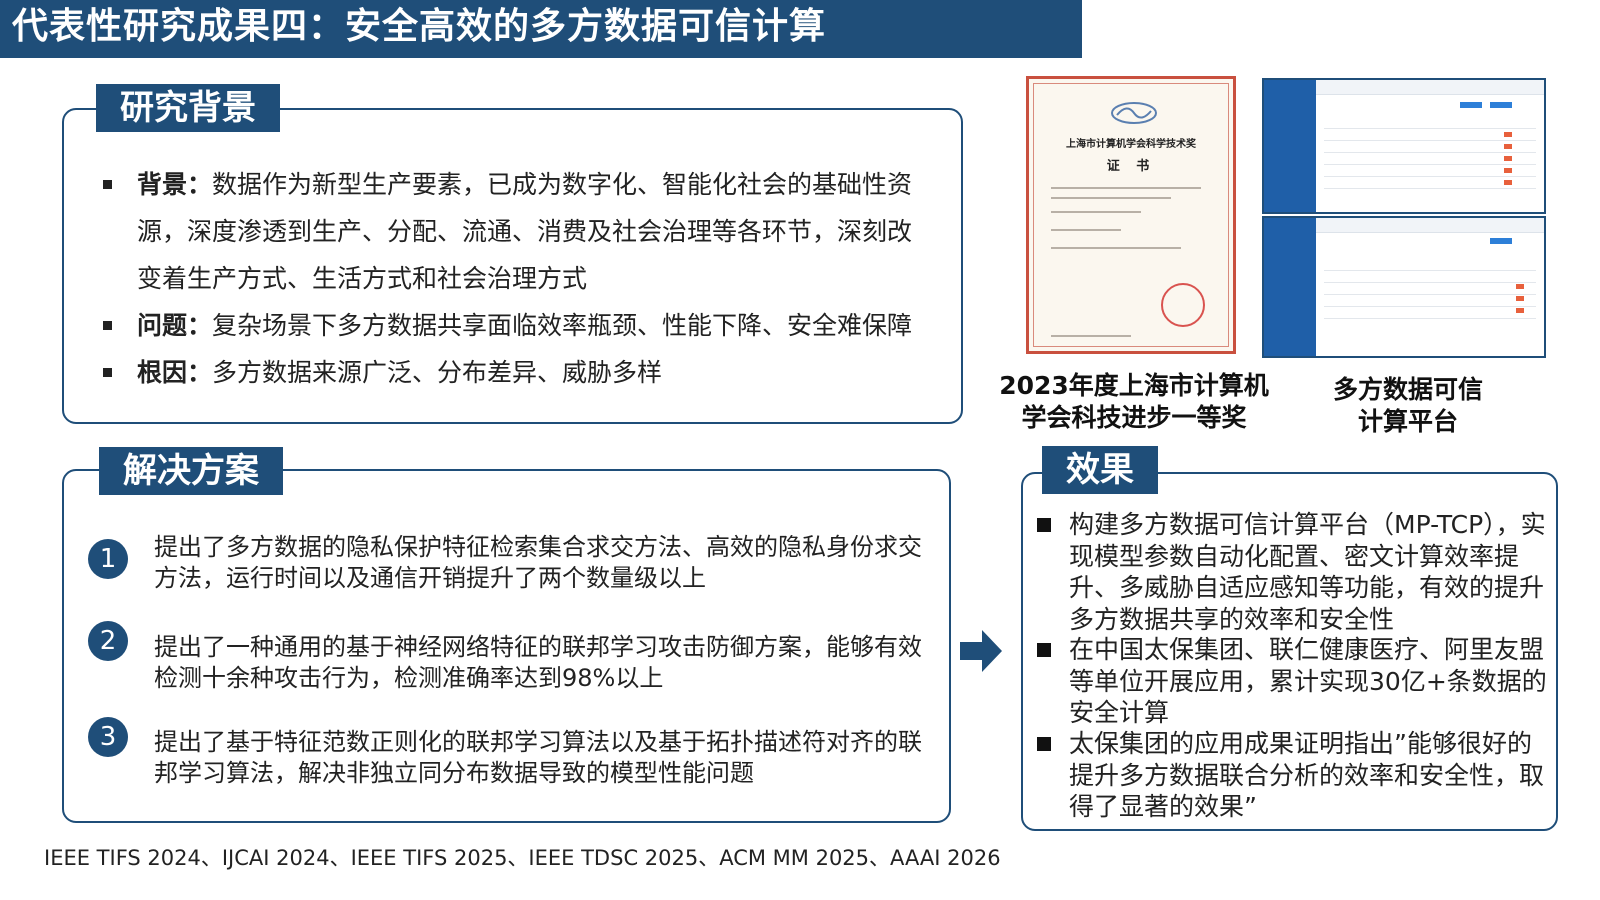 The image size is (1600, 900). I want to click on background-tag: 研究背景, so click(188, 108).